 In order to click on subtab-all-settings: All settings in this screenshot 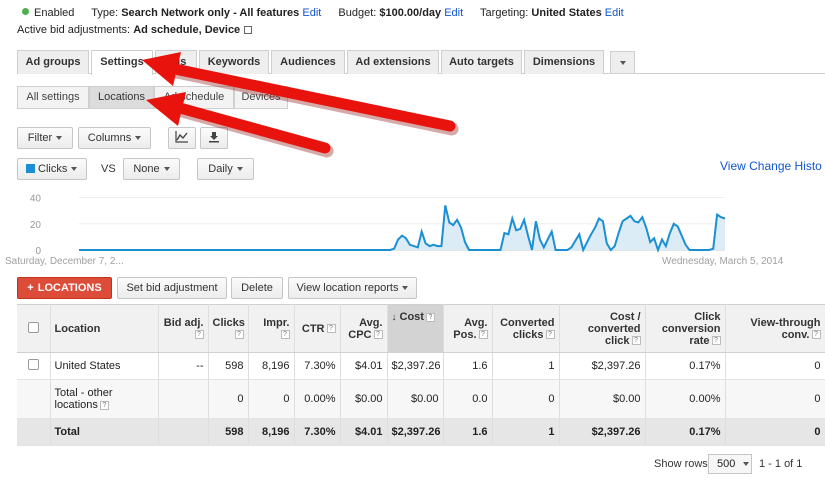, I will do `click(53, 97)`.